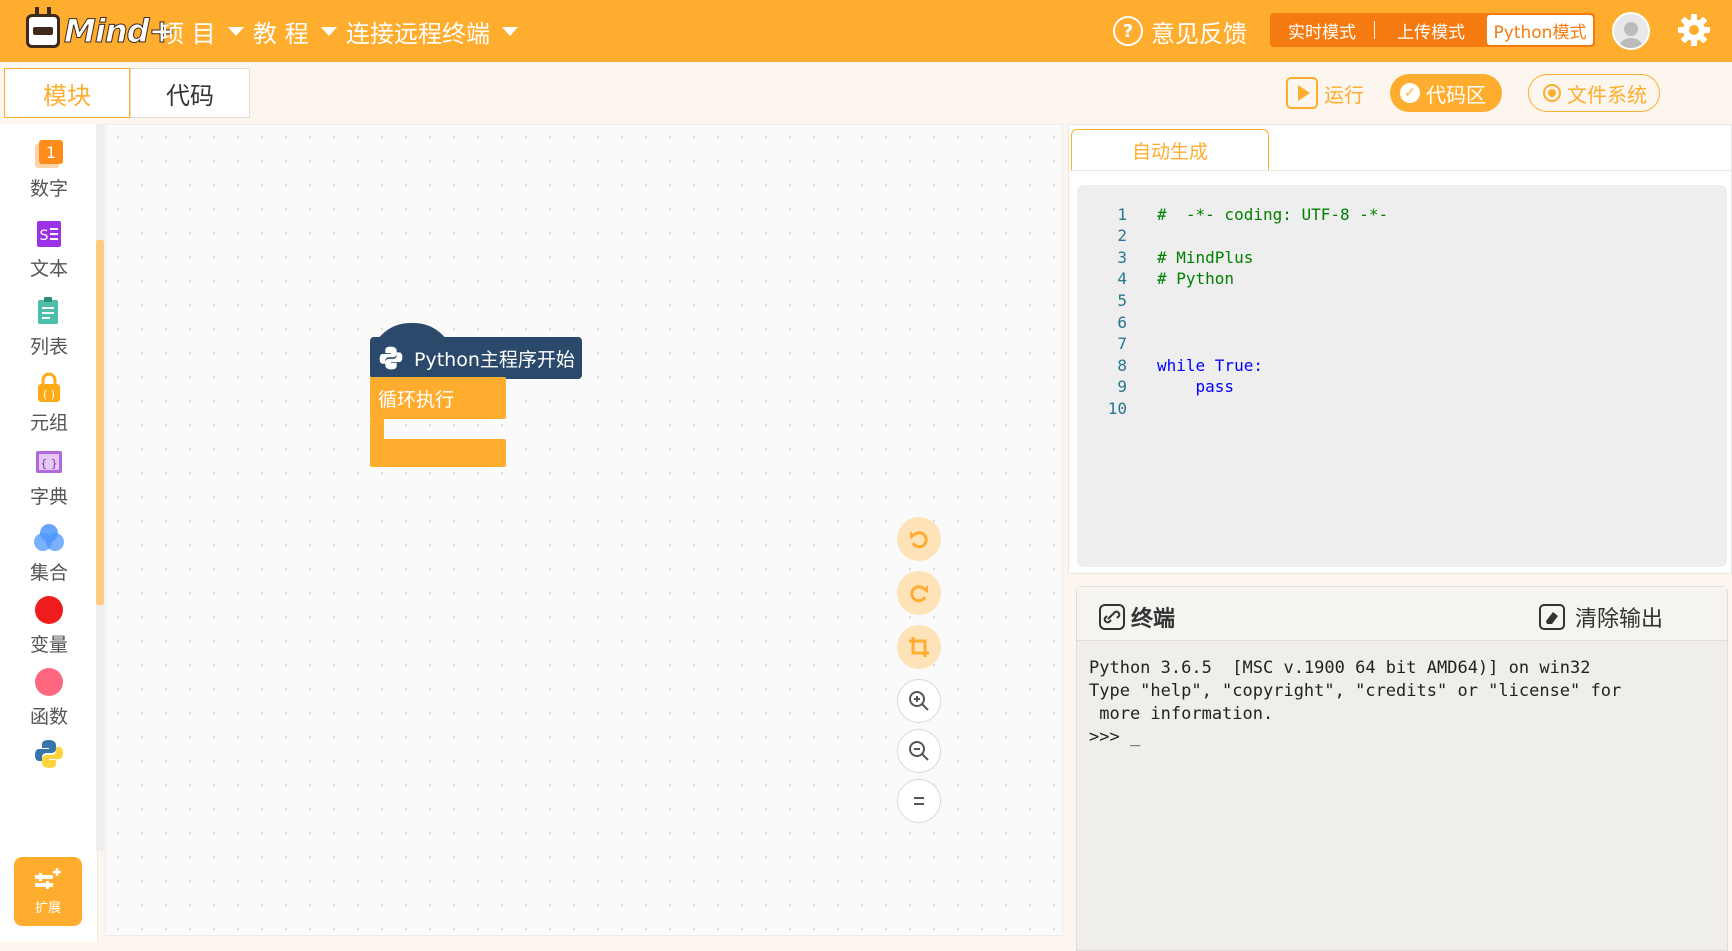  I want to click on code-line: 10, so click(1117, 408).